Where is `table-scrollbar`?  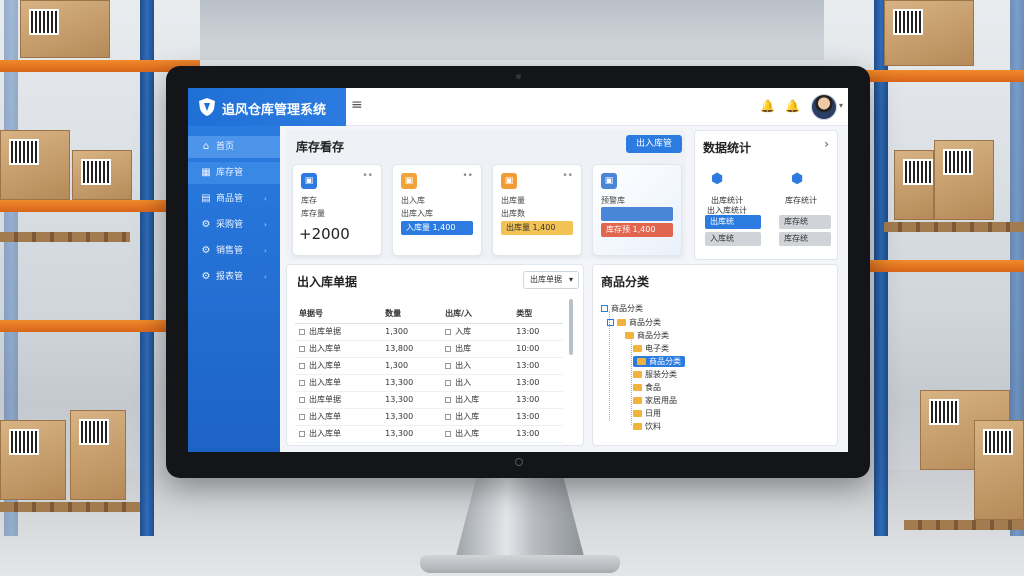 table-scrollbar is located at coordinates (571, 327).